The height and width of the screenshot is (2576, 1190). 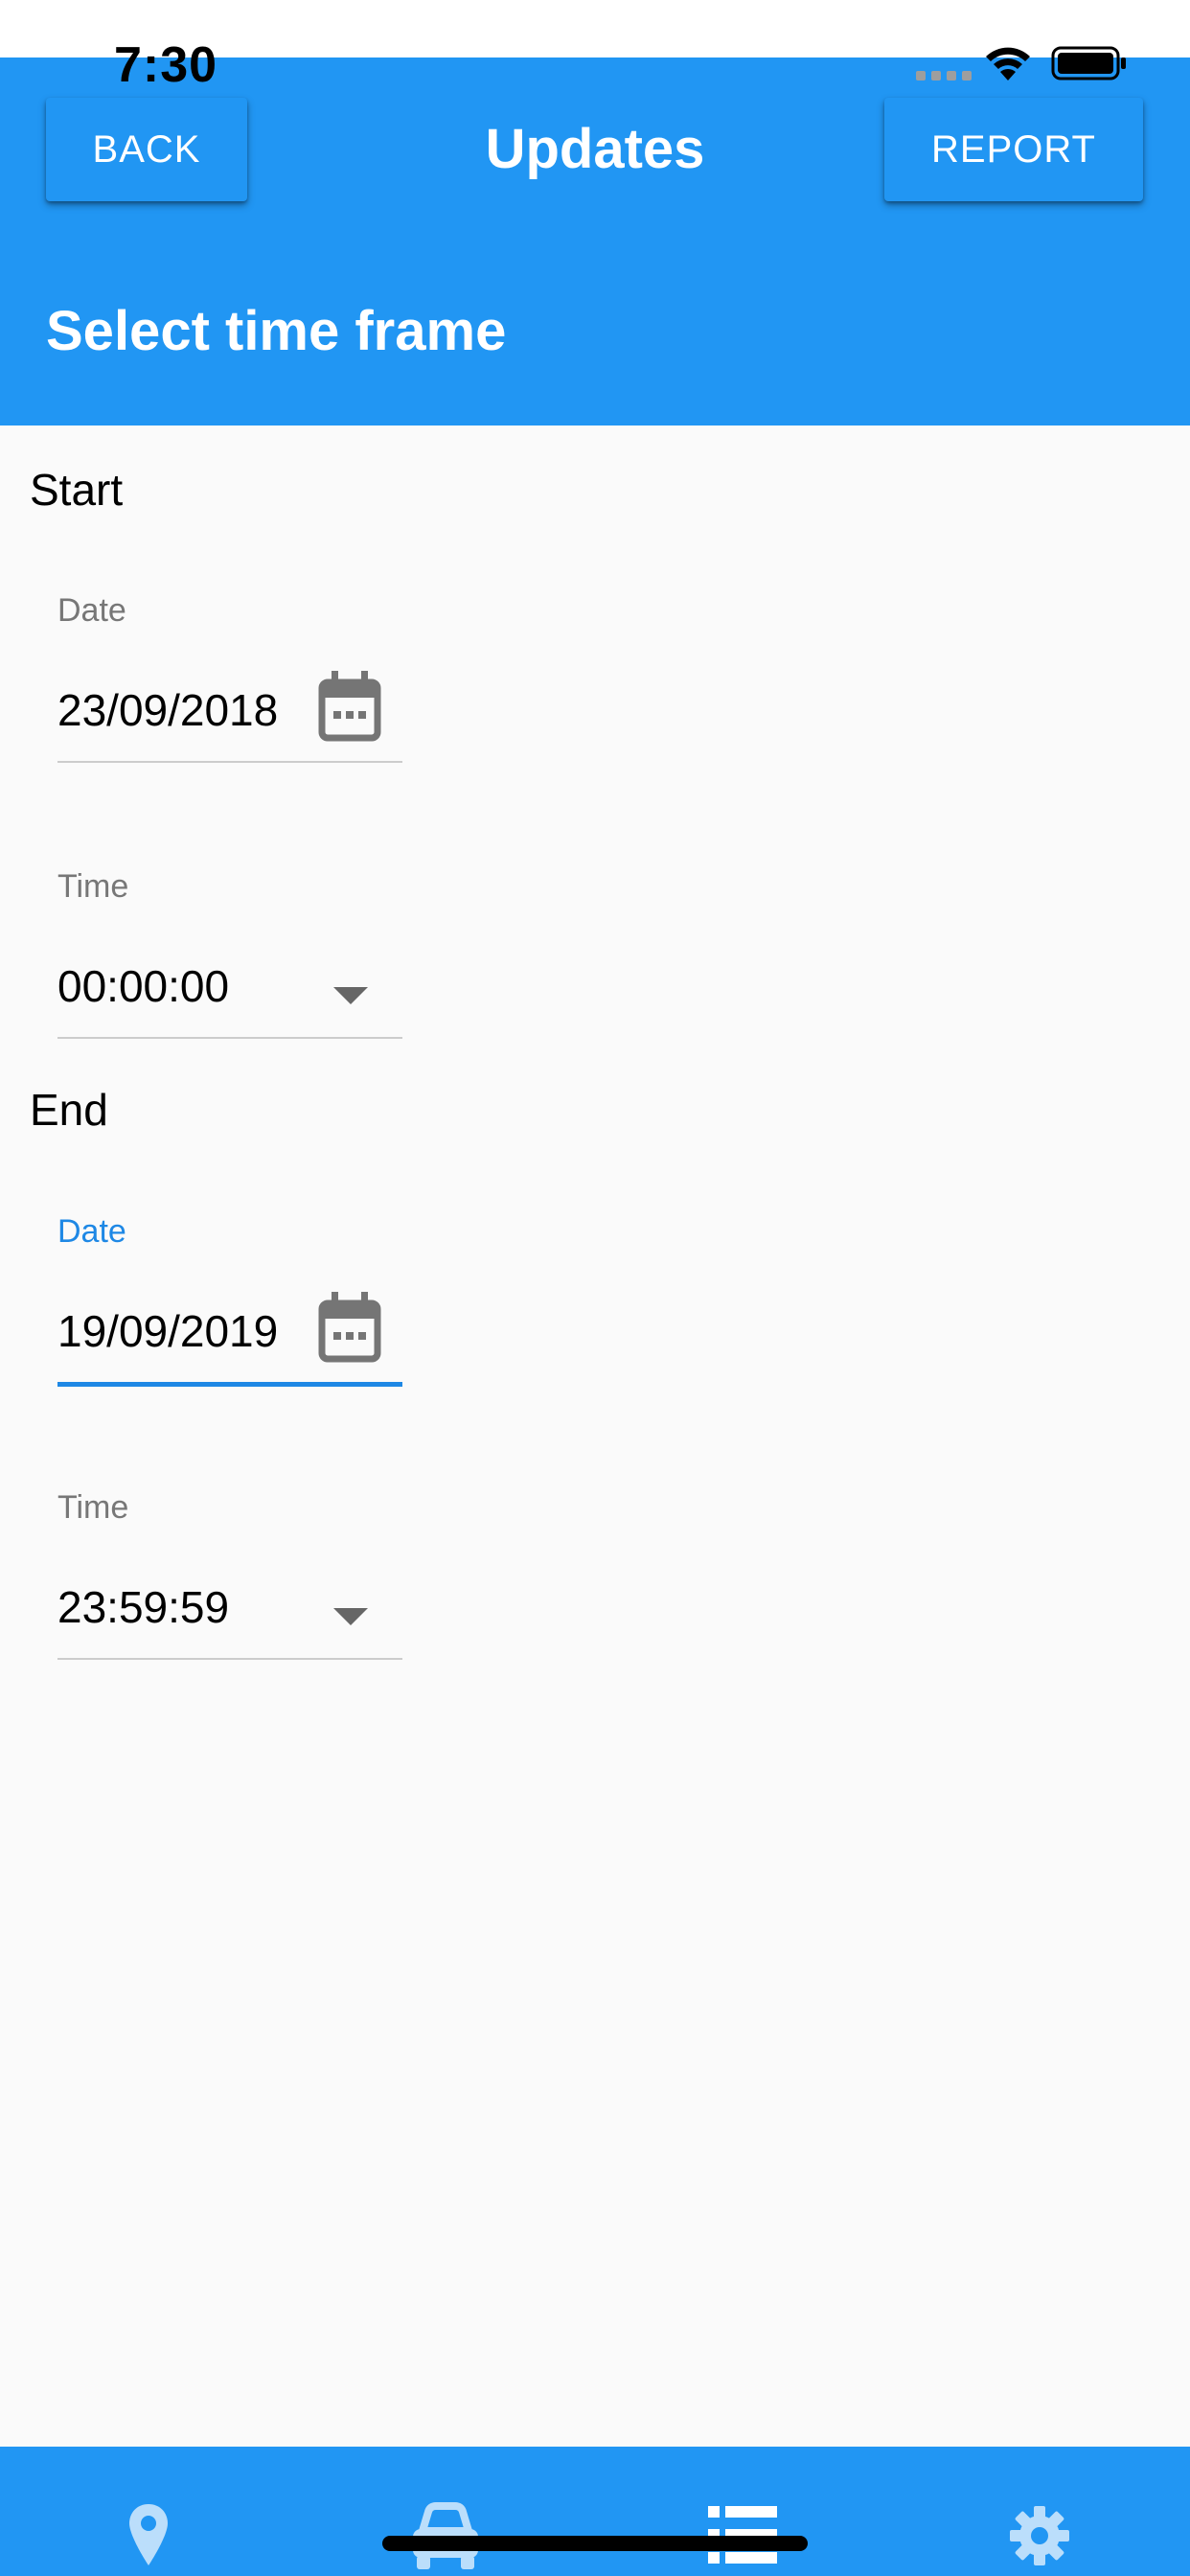 What do you see at coordinates (230, 1300) in the screenshot?
I see `end-date-field: Date 19/09/2019` at bounding box center [230, 1300].